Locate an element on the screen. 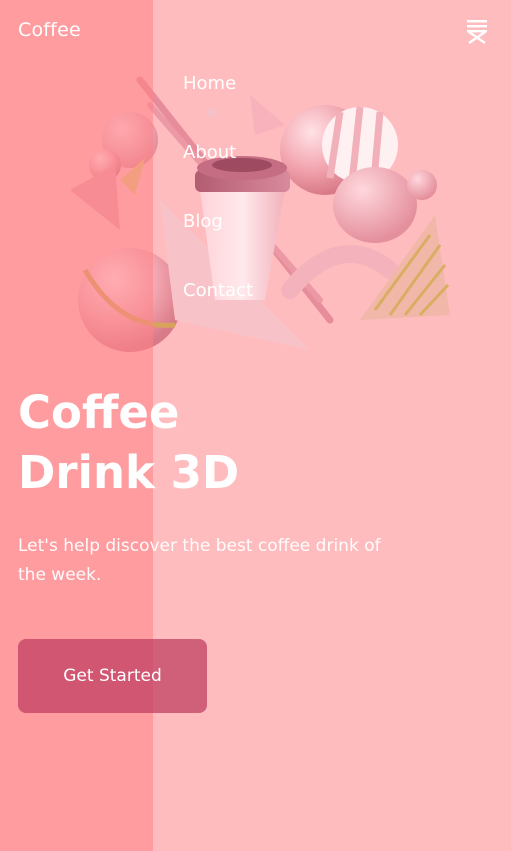 This screenshot has width=511, height=851. hero-title: Coffee Drink 3D is located at coordinates (183, 443).